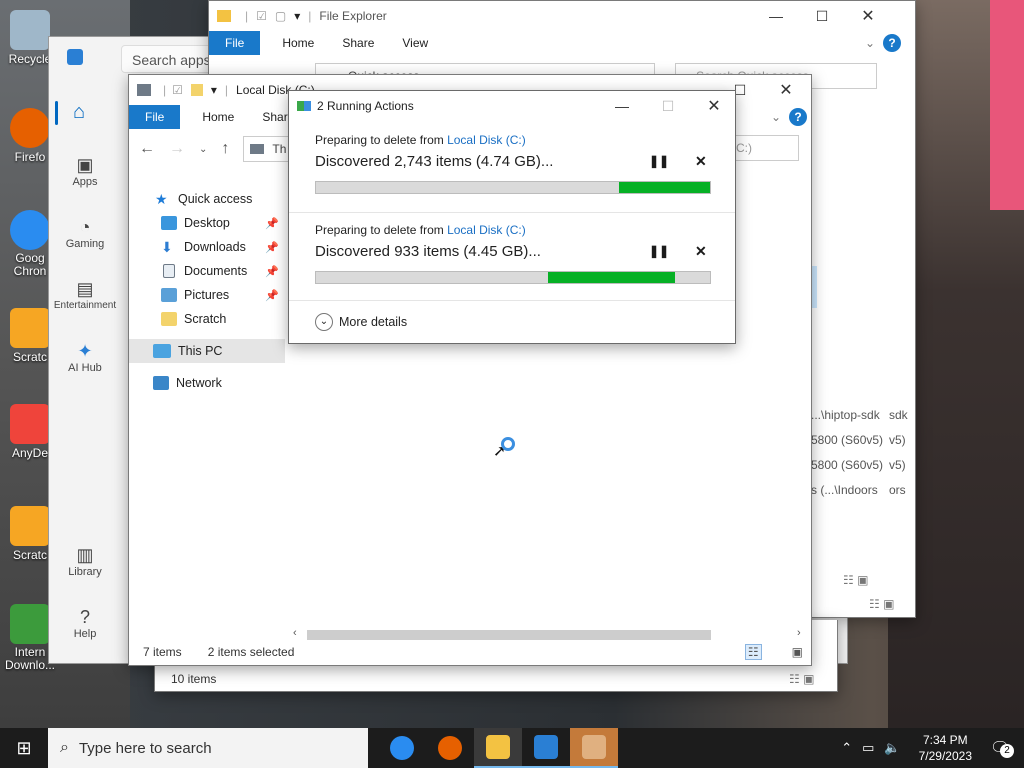 The height and width of the screenshot is (768, 1024). Describe the element at coordinates (167, 247) in the screenshot. I see `download-arrow-icon: ⬇` at that location.